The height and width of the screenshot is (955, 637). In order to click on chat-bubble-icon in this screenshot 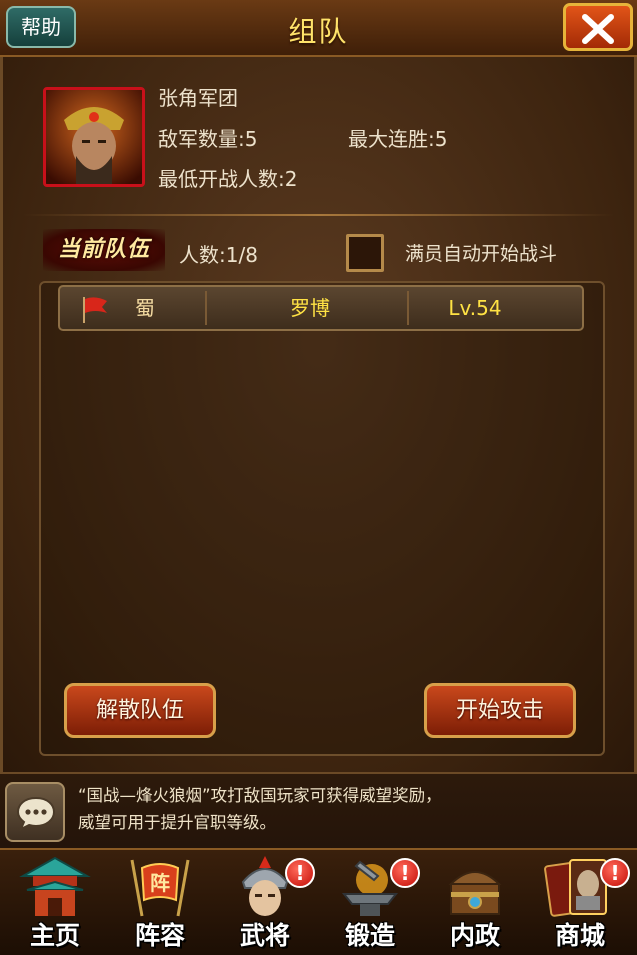, I will do `click(36, 814)`.